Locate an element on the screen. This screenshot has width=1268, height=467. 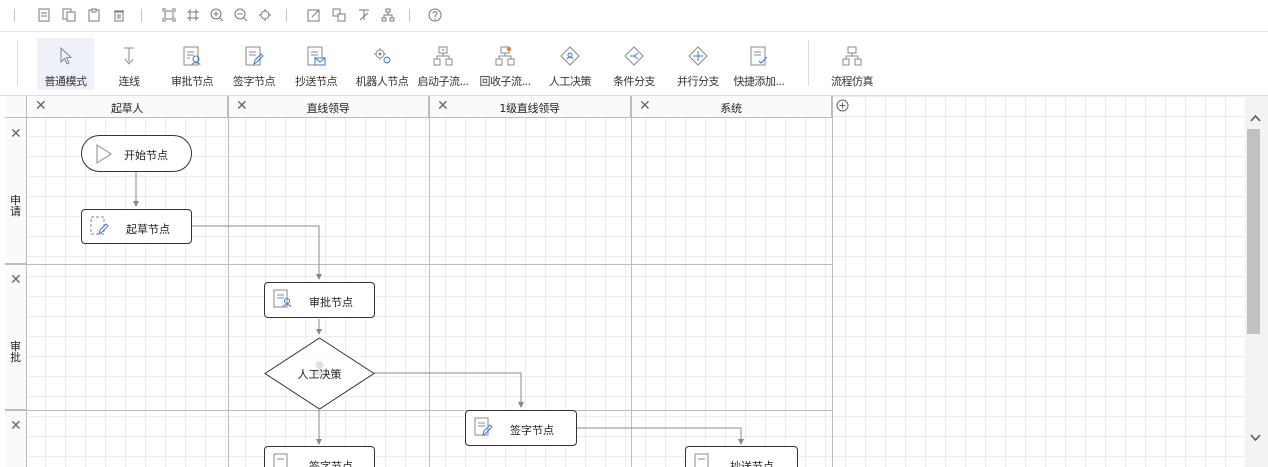
lane-header-line-leader: ✕ 直线领导 is located at coordinates (328, 107).